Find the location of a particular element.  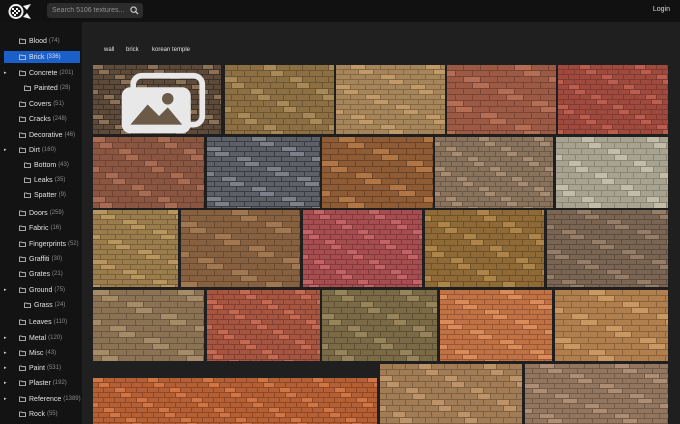

sidebar-item-label: Ground is located at coordinates (41, 290).